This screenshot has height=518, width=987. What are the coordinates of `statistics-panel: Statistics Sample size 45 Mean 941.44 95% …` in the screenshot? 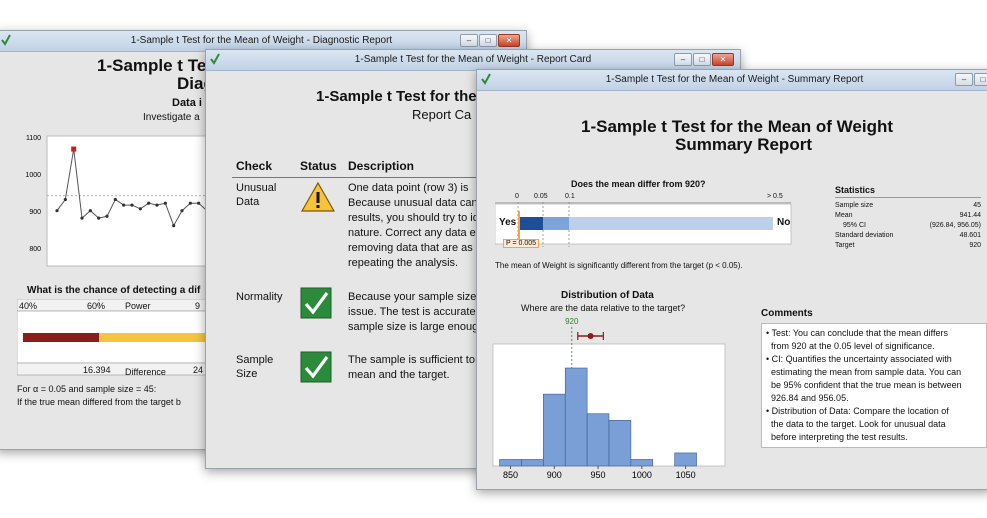 It's located at (908, 218).